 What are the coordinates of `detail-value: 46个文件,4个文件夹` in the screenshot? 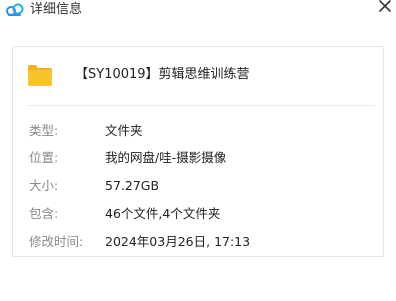 It's located at (163, 213).